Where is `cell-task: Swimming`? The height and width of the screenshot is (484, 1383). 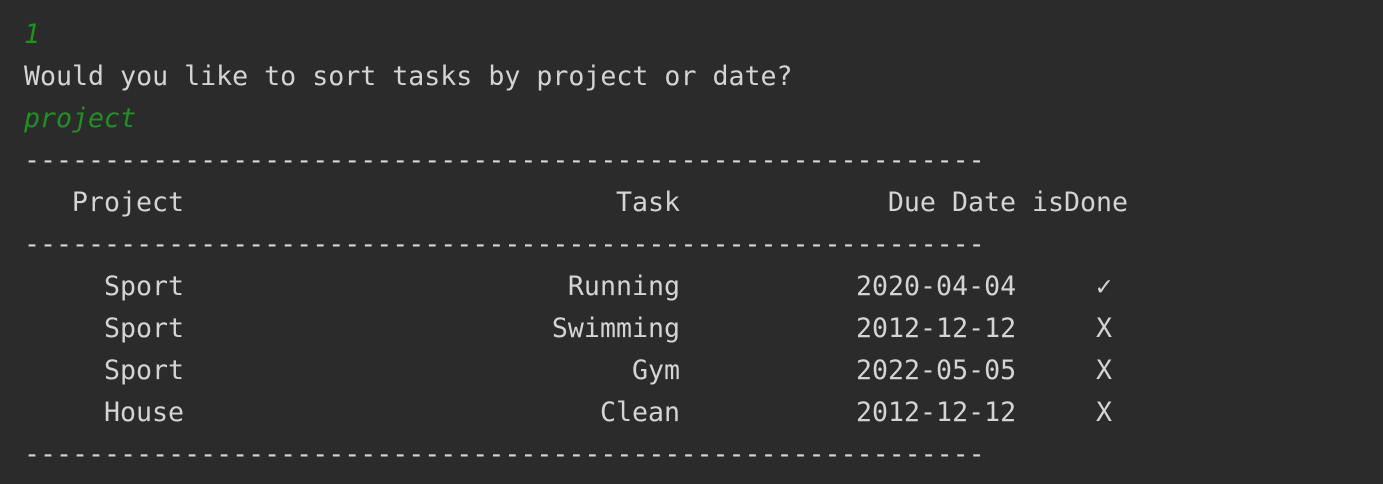 cell-task: Swimming is located at coordinates (615, 328).